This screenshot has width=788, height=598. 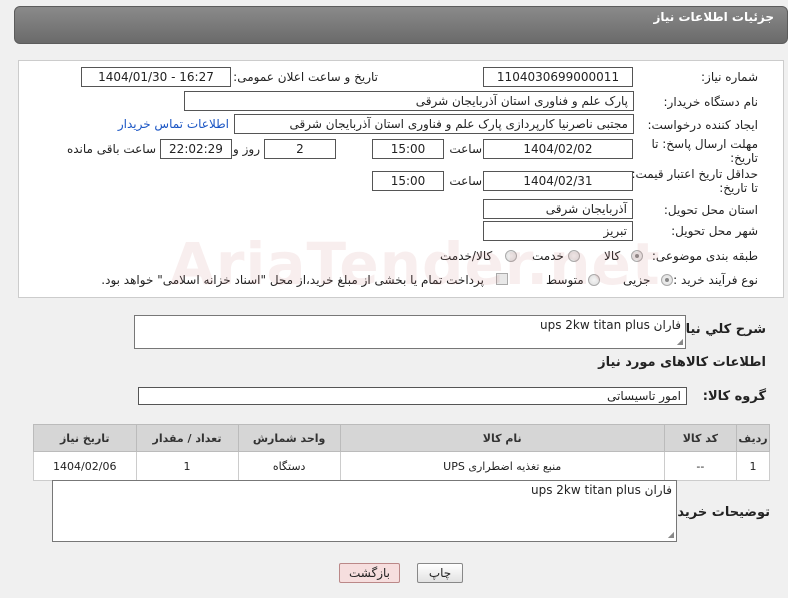 What do you see at coordinates (409, 101) in the screenshot?
I see `buyer-org-field: پارک علم و فناوری استان آذربایجان شرقی` at bounding box center [409, 101].